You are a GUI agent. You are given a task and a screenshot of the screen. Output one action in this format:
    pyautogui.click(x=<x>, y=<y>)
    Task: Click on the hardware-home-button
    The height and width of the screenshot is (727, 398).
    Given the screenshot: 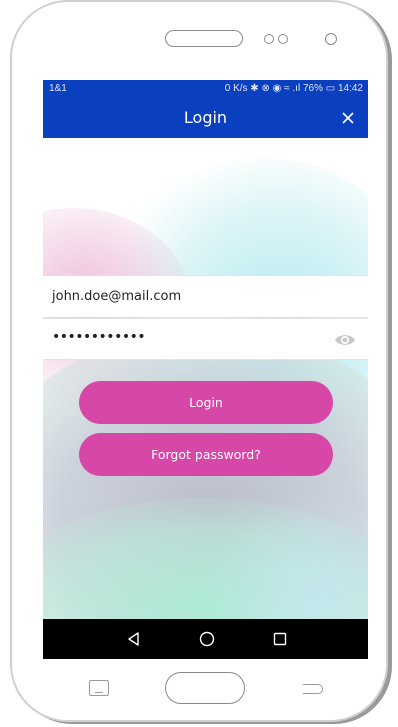 What is the action you would take?
    pyautogui.click(x=205, y=688)
    